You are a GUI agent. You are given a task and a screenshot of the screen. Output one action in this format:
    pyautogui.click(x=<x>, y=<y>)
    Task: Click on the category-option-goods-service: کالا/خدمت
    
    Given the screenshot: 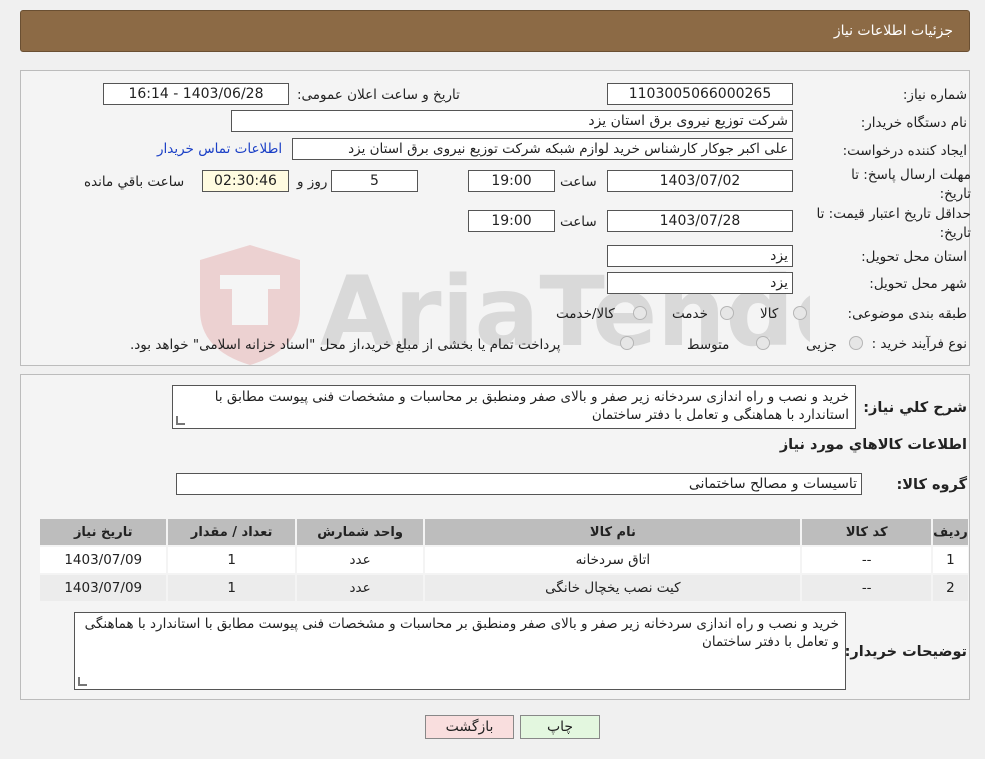 What is the action you would take?
    pyautogui.click(x=585, y=314)
    